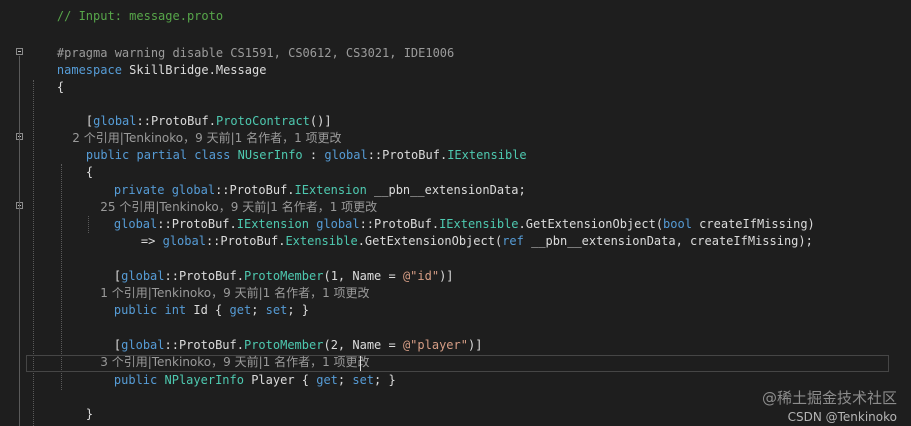 Image resolution: width=911 pixels, height=426 pixels. What do you see at coordinates (227, 353) in the screenshot?
I see `codelens-player: 3 个引用|Tenkinoko，9 天前|1 名作者，1 项更改` at bounding box center [227, 353].